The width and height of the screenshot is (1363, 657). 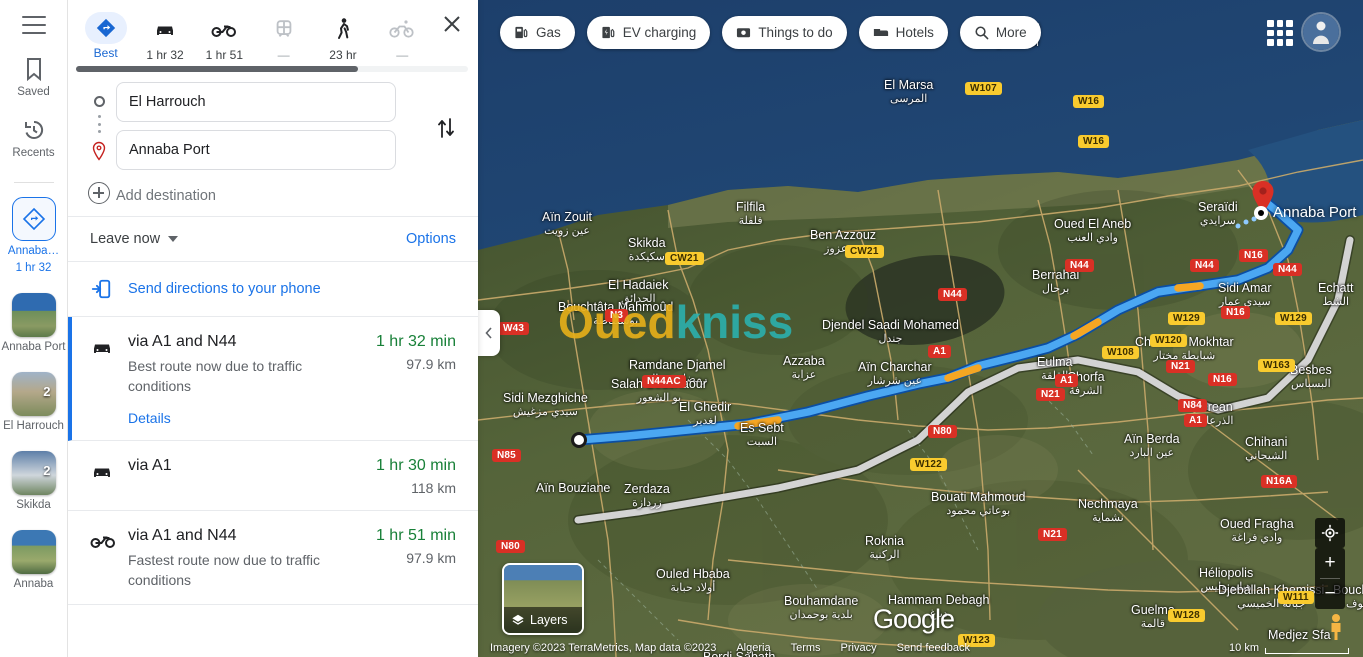 What do you see at coordinates (452, 24) in the screenshot?
I see `close-x-icon` at bounding box center [452, 24].